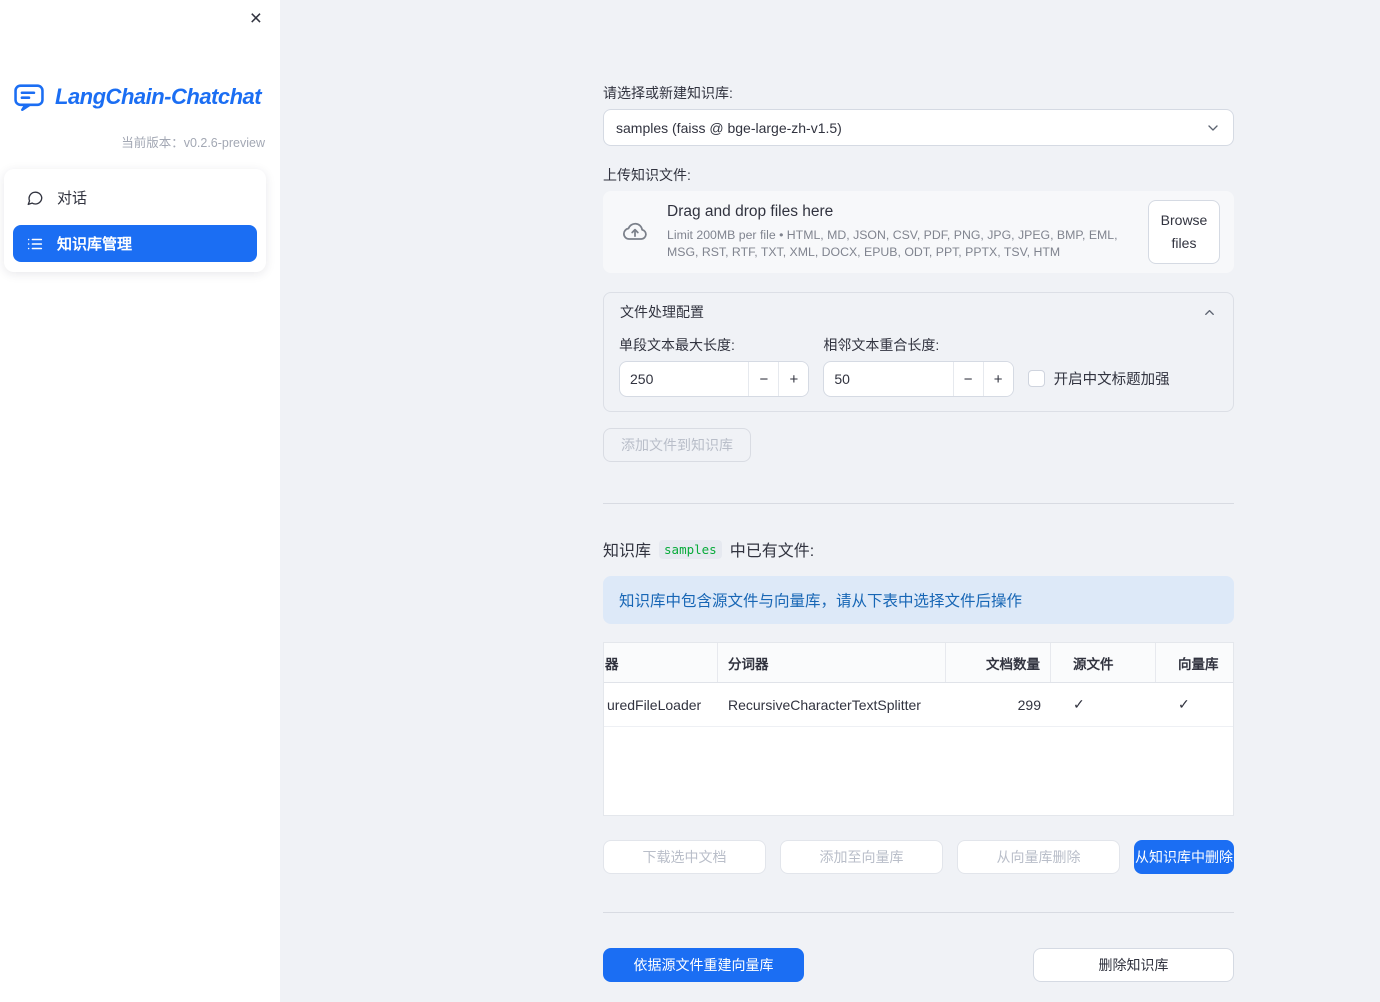  Describe the element at coordinates (888, 379) in the screenshot. I see `overlap-input: 50` at that location.